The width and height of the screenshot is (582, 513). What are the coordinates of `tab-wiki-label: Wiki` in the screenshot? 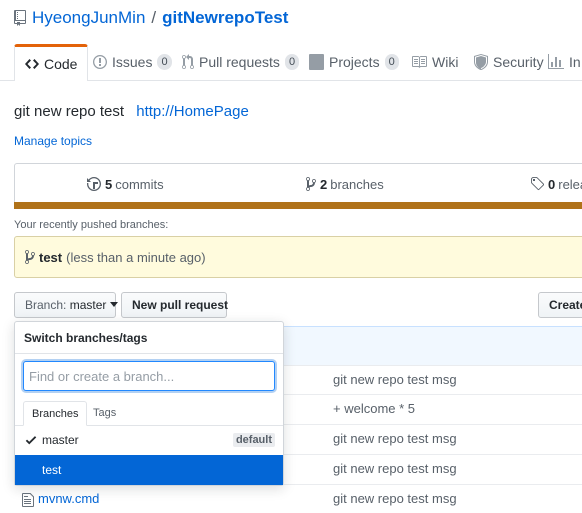 It's located at (445, 62).